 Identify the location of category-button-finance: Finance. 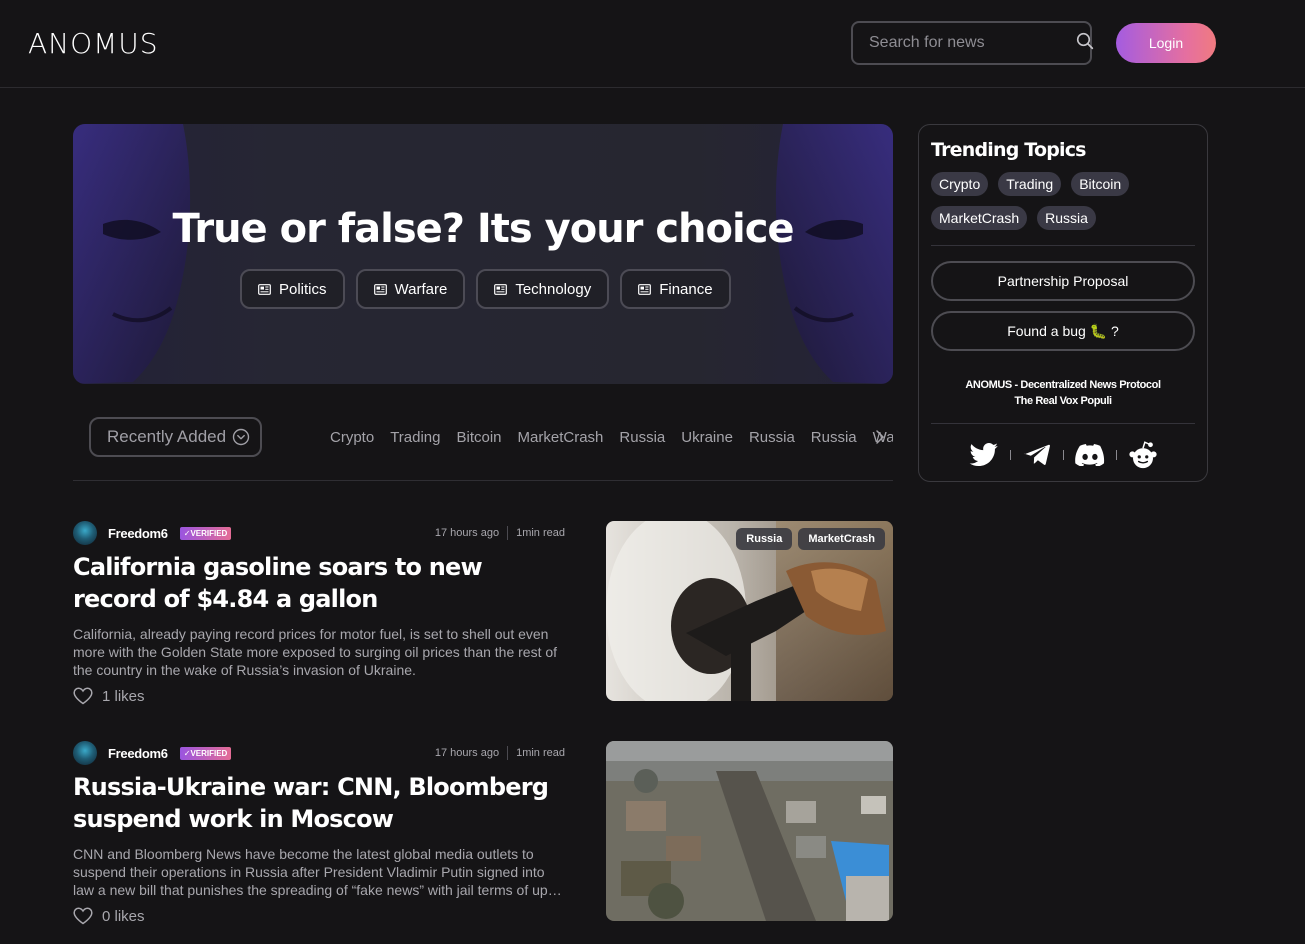
(675, 289).